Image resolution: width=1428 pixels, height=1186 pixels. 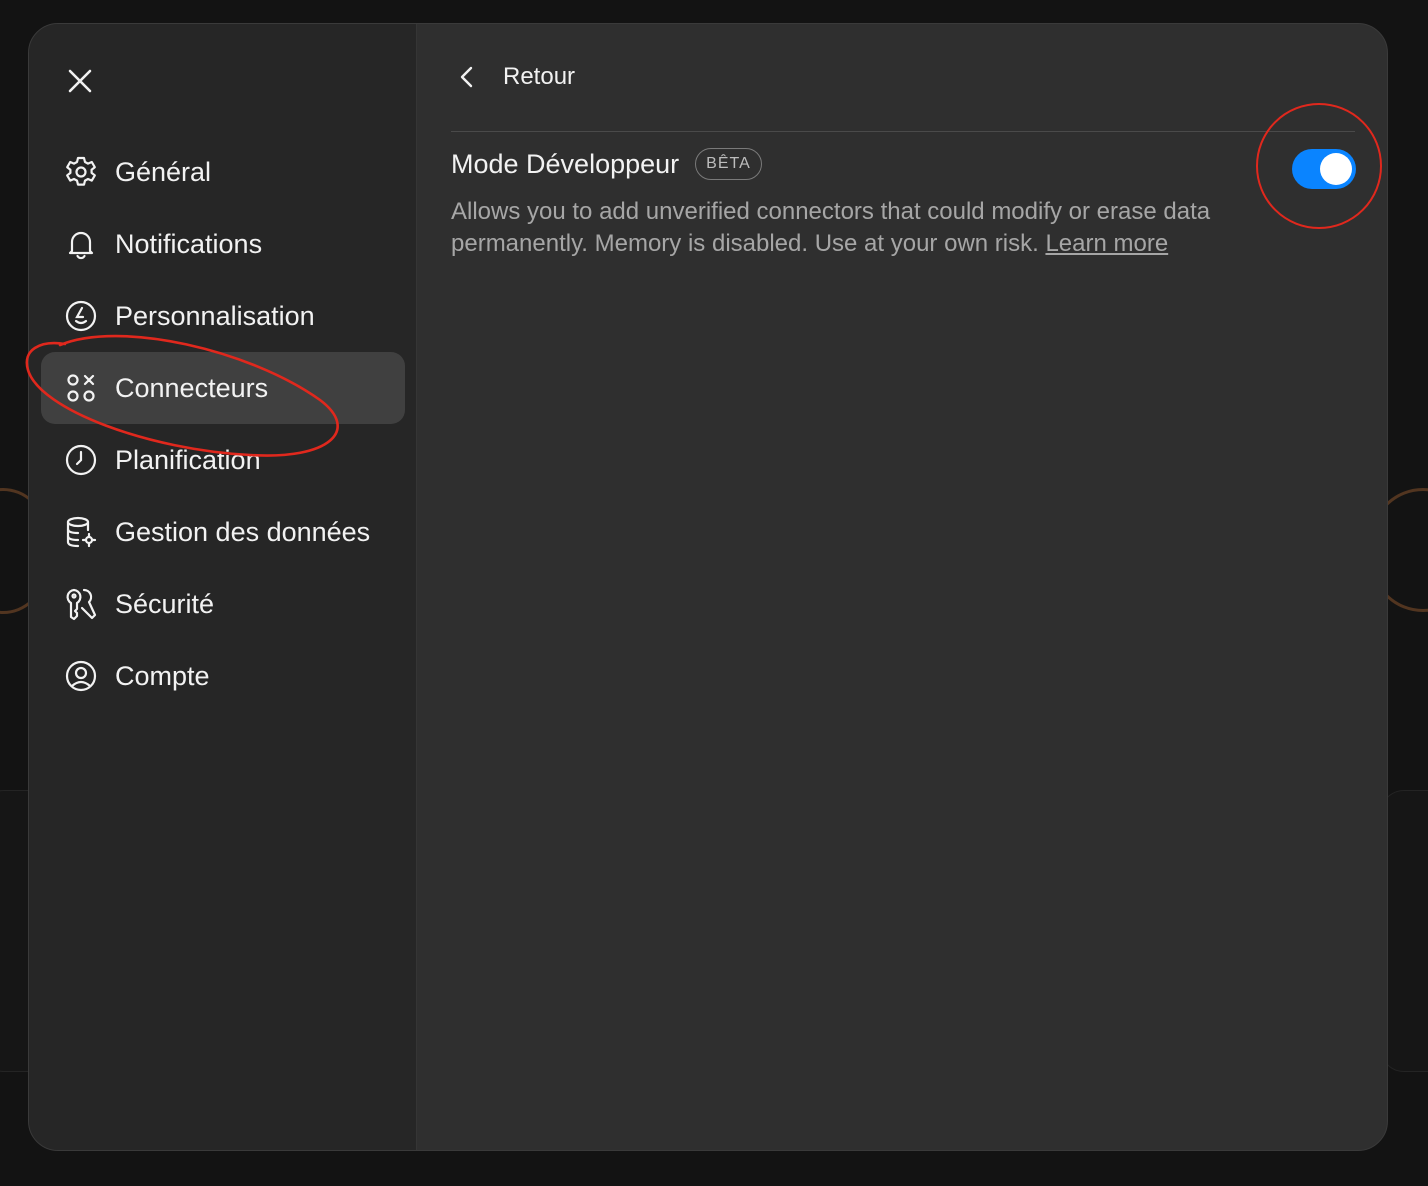 What do you see at coordinates (192, 387) in the screenshot?
I see `sidebar-item-label: Connecteurs` at bounding box center [192, 387].